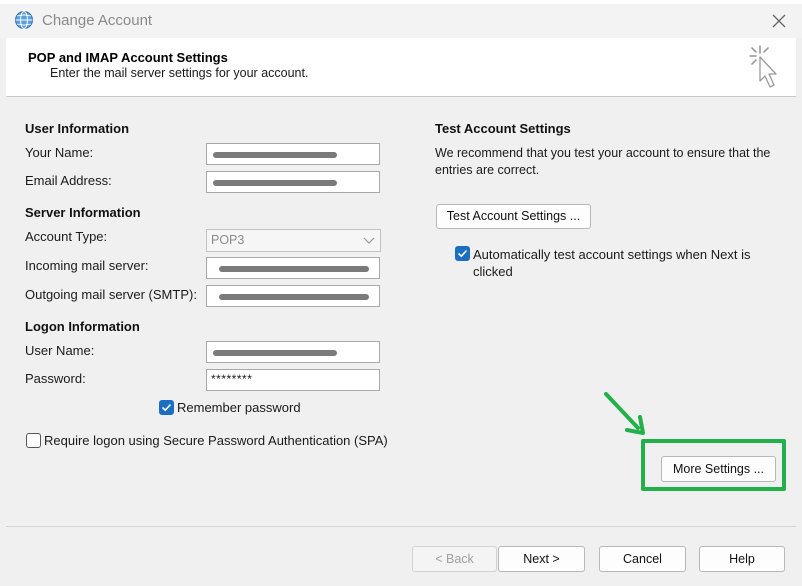 This screenshot has width=802, height=586. I want to click on email-label: Email Address:, so click(68, 180).